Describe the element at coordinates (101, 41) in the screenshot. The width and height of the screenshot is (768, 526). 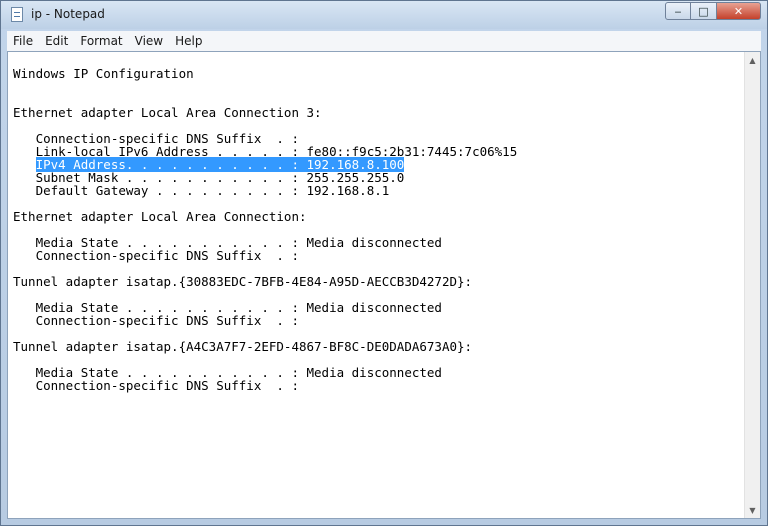
I see `menu-format: Format` at that location.